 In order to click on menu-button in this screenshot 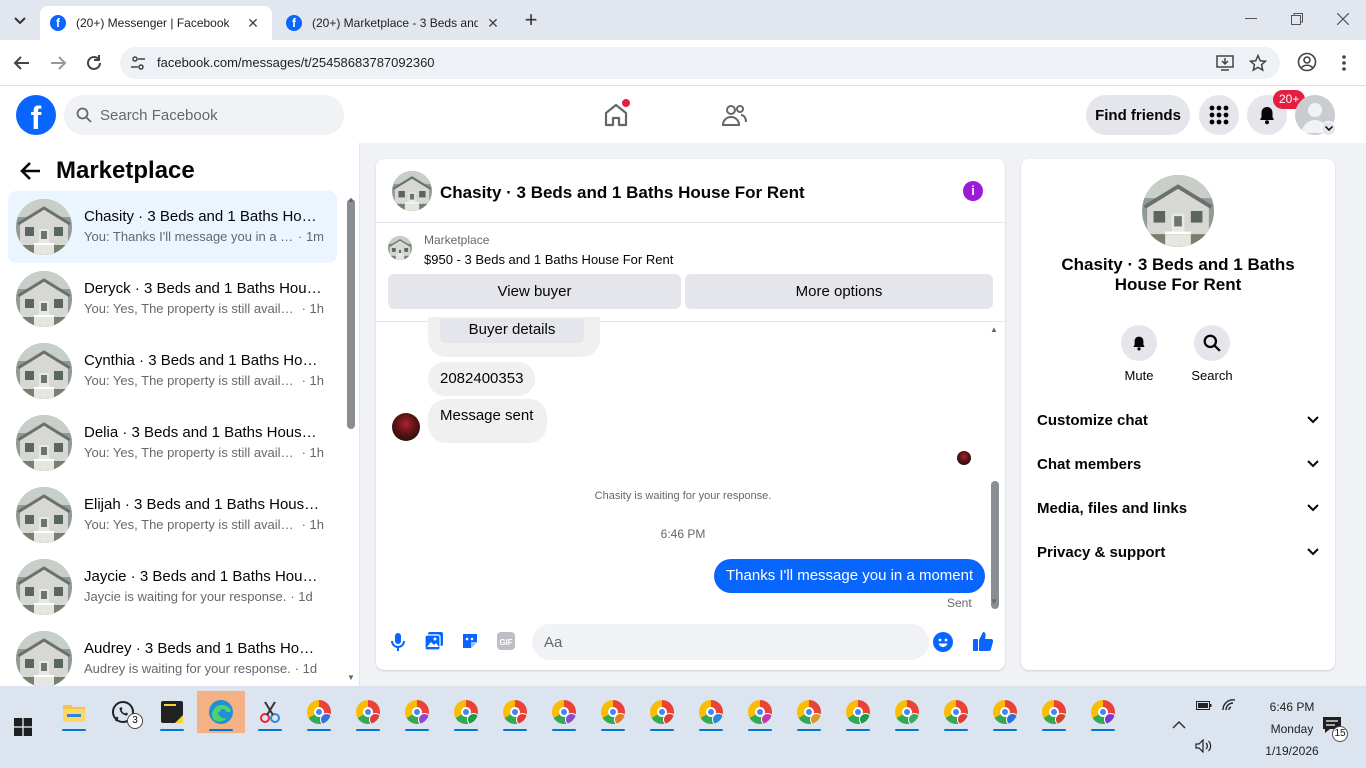, I will do `click(1219, 115)`.